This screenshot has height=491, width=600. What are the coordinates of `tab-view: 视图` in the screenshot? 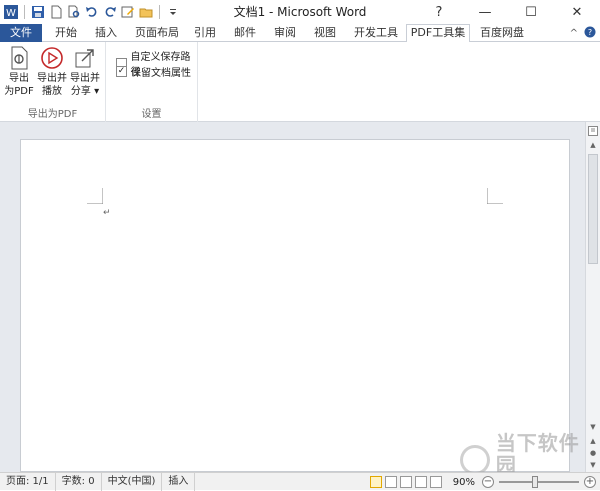 It's located at (325, 33).